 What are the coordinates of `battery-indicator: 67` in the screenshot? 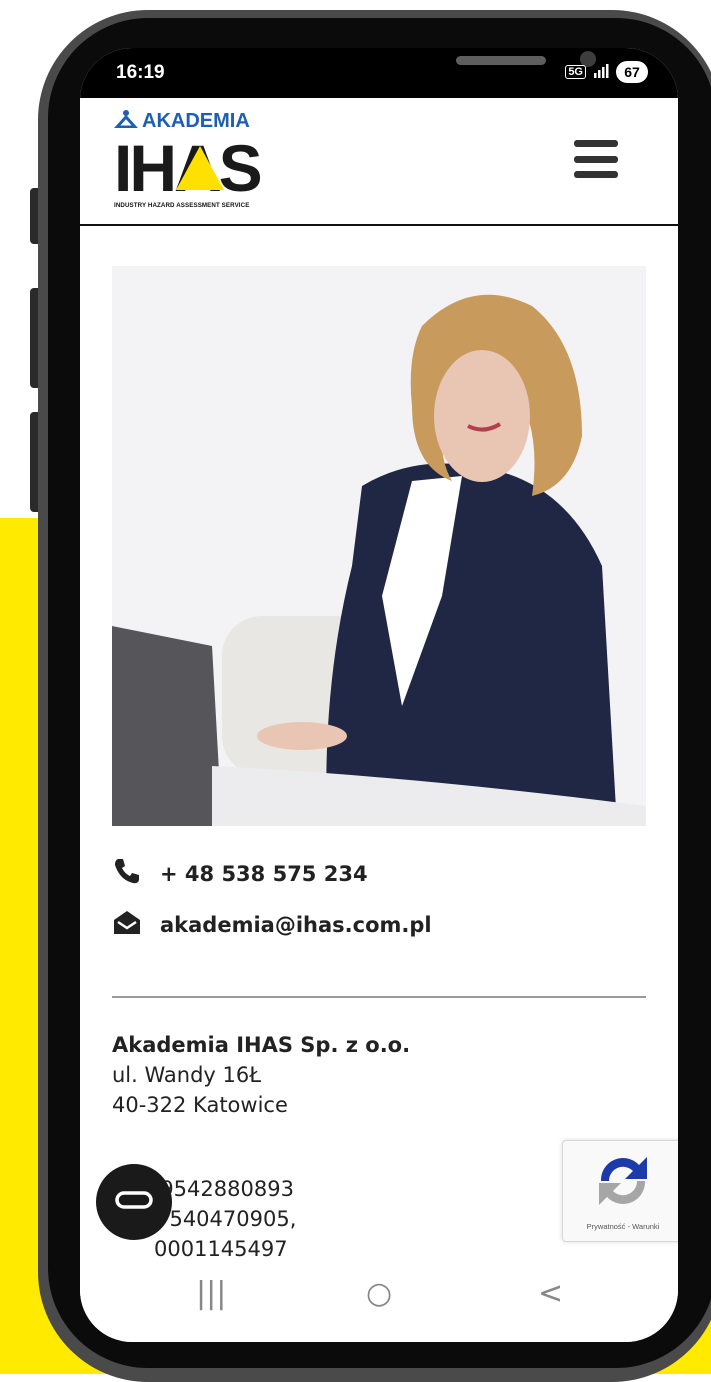 It's located at (632, 72).